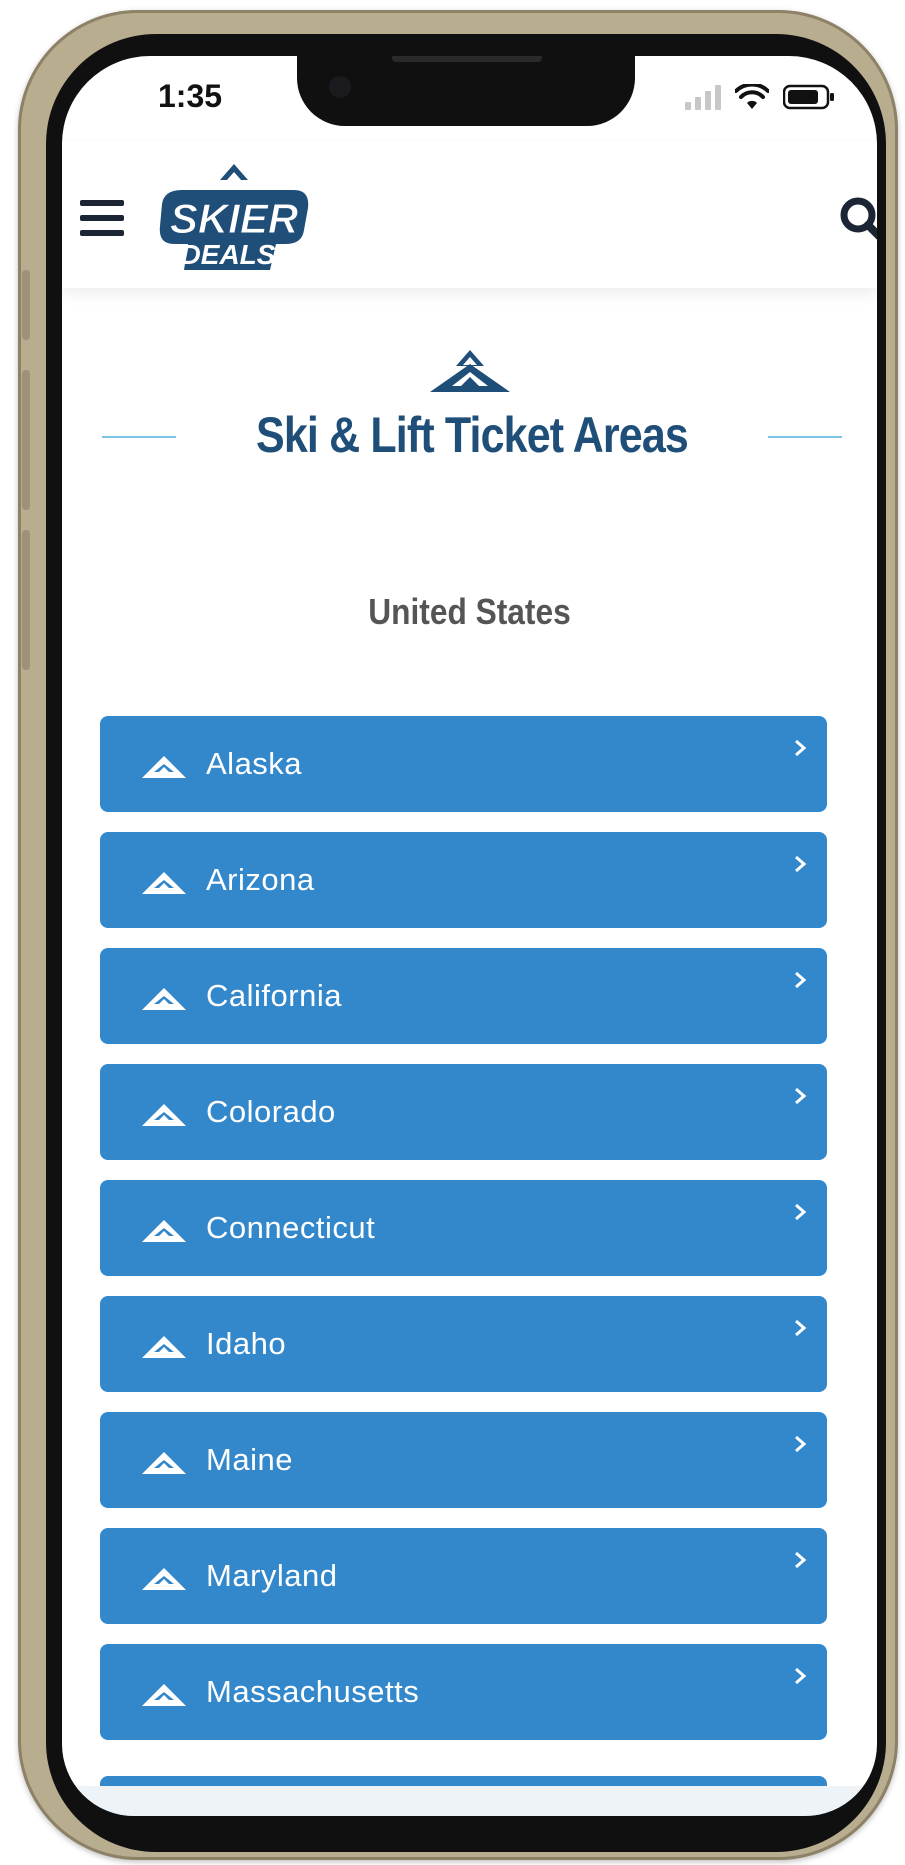  I want to click on list-item-label: Idaho, so click(246, 1343).